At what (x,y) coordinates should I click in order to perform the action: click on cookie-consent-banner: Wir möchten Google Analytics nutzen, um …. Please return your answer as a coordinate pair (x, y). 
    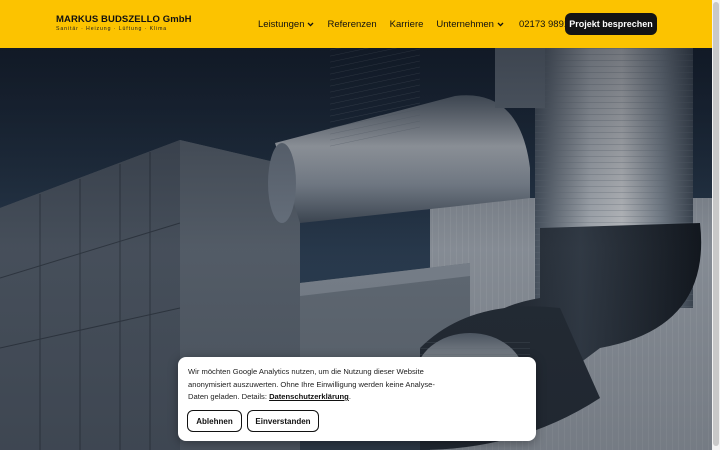
    Looking at the image, I should click on (357, 399).